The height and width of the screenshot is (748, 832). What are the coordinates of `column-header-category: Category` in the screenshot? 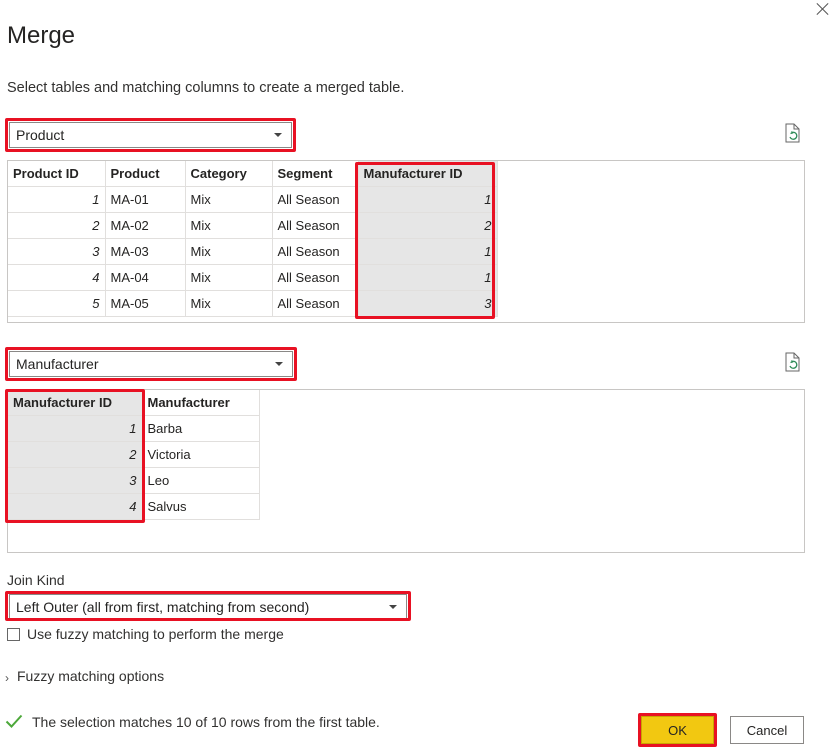 It's located at (229, 174).